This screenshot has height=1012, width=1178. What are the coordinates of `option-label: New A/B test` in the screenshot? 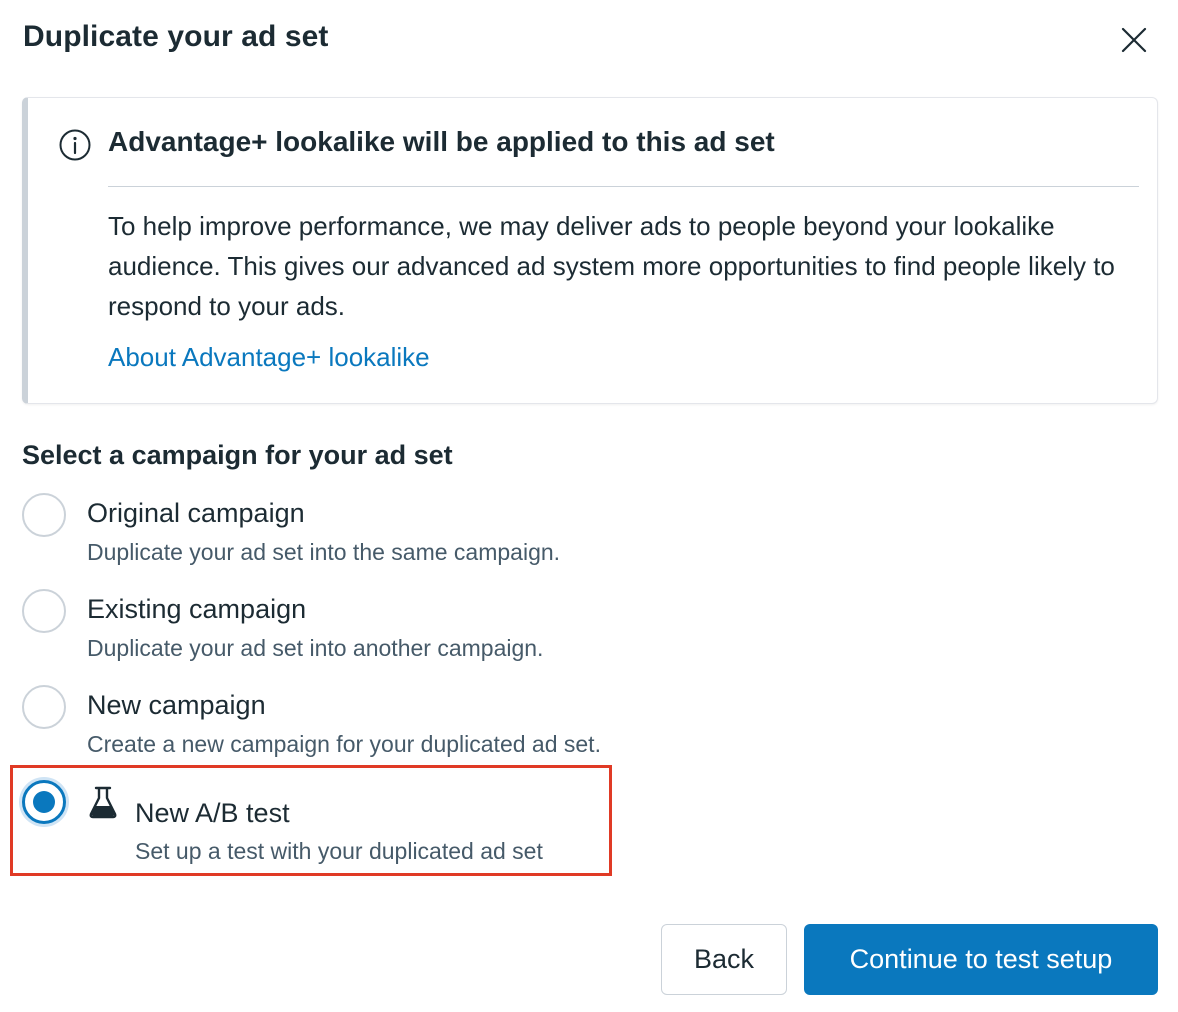 It's located at (212, 813).